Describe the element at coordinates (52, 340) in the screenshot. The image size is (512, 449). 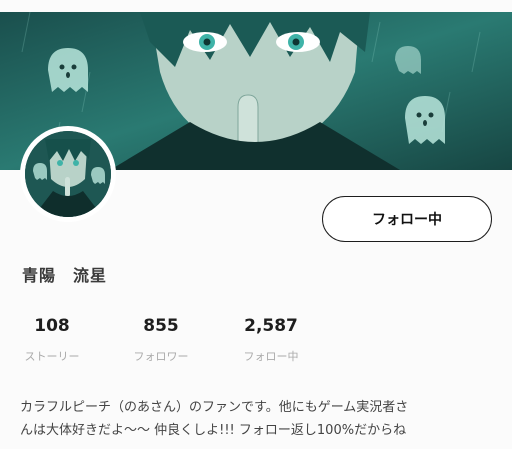
I see `stat-stories: 108 ストーリー` at that location.